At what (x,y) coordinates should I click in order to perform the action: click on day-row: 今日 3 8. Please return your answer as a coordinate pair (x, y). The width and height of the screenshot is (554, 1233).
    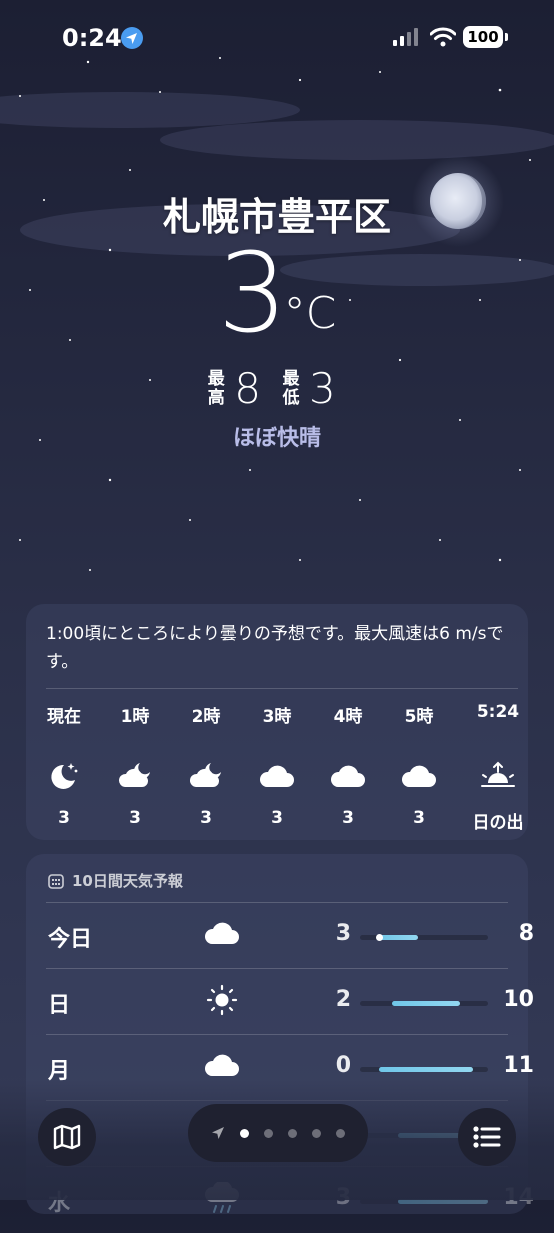
    Looking at the image, I should click on (290, 935).